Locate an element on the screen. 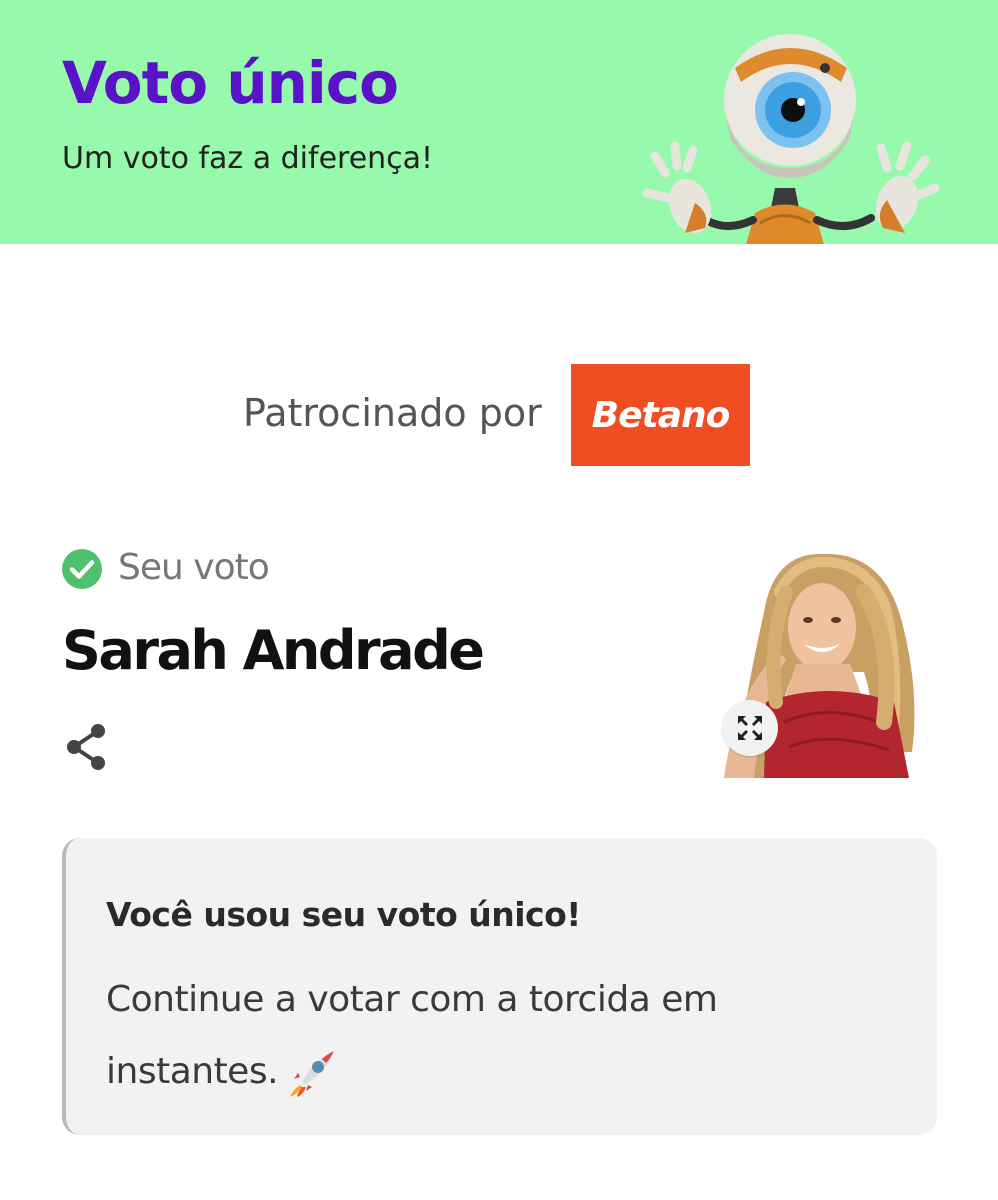 This screenshot has width=998, height=1200. sponsor-logo-text: Betano is located at coordinates (661, 415).